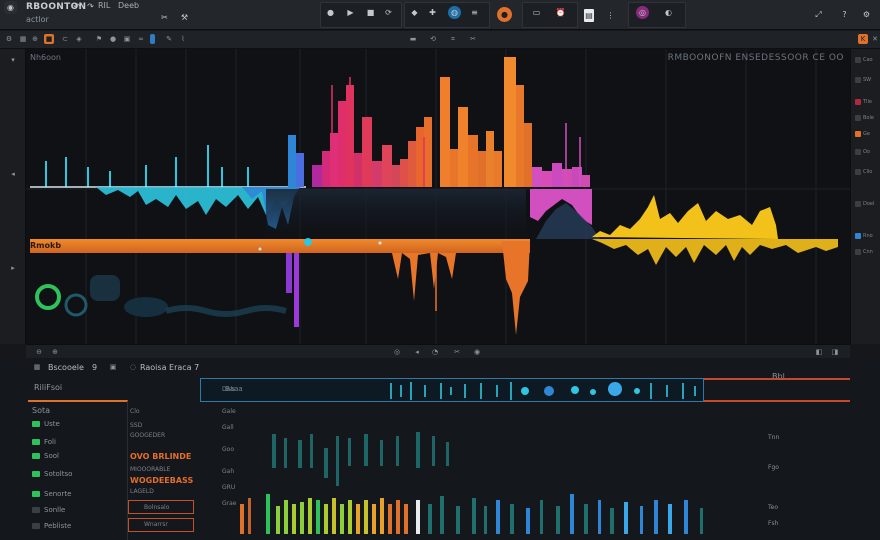 The height and width of the screenshot is (540, 880). What do you see at coordinates (668, 12) in the screenshot?
I see `knob-icon: ◐` at bounding box center [668, 12].